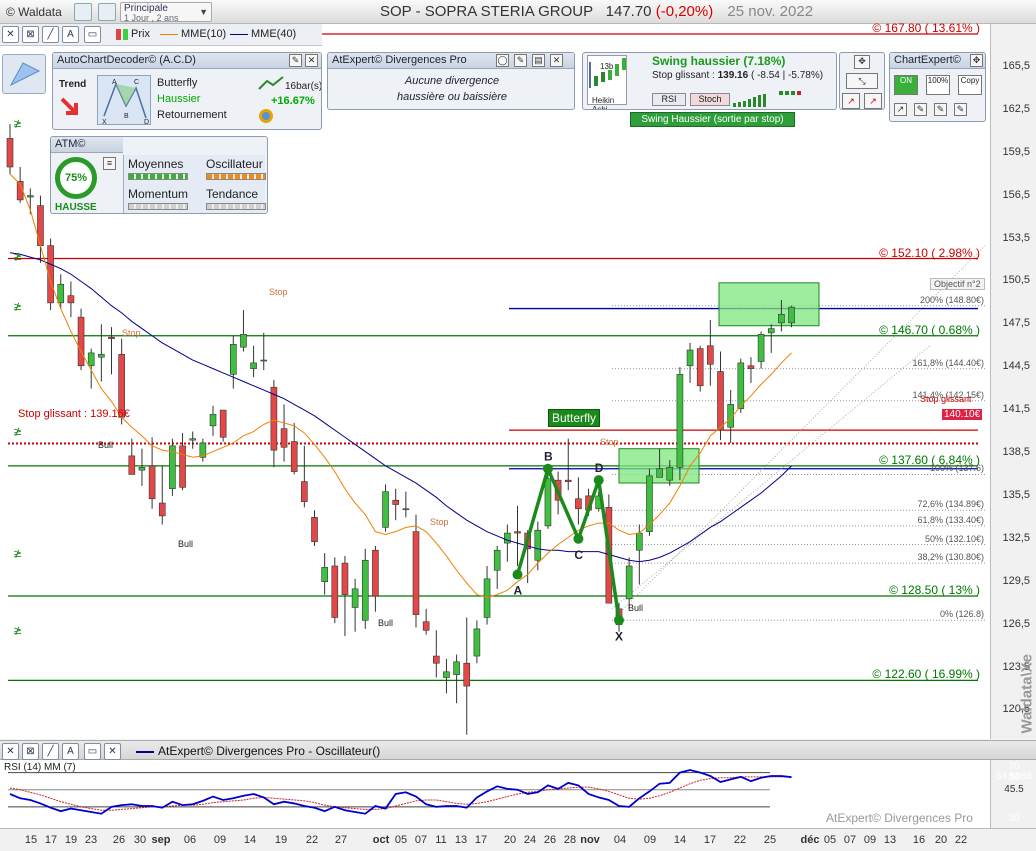  Describe the element at coordinates (786, 75) in the screenshot. I see `swing-stop-change: ( -8.54 | -5.78%)` at that location.